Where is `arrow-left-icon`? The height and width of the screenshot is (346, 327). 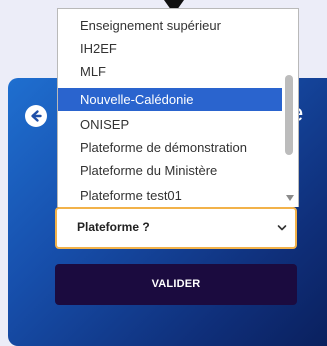
arrow-left-icon is located at coordinates (36, 116).